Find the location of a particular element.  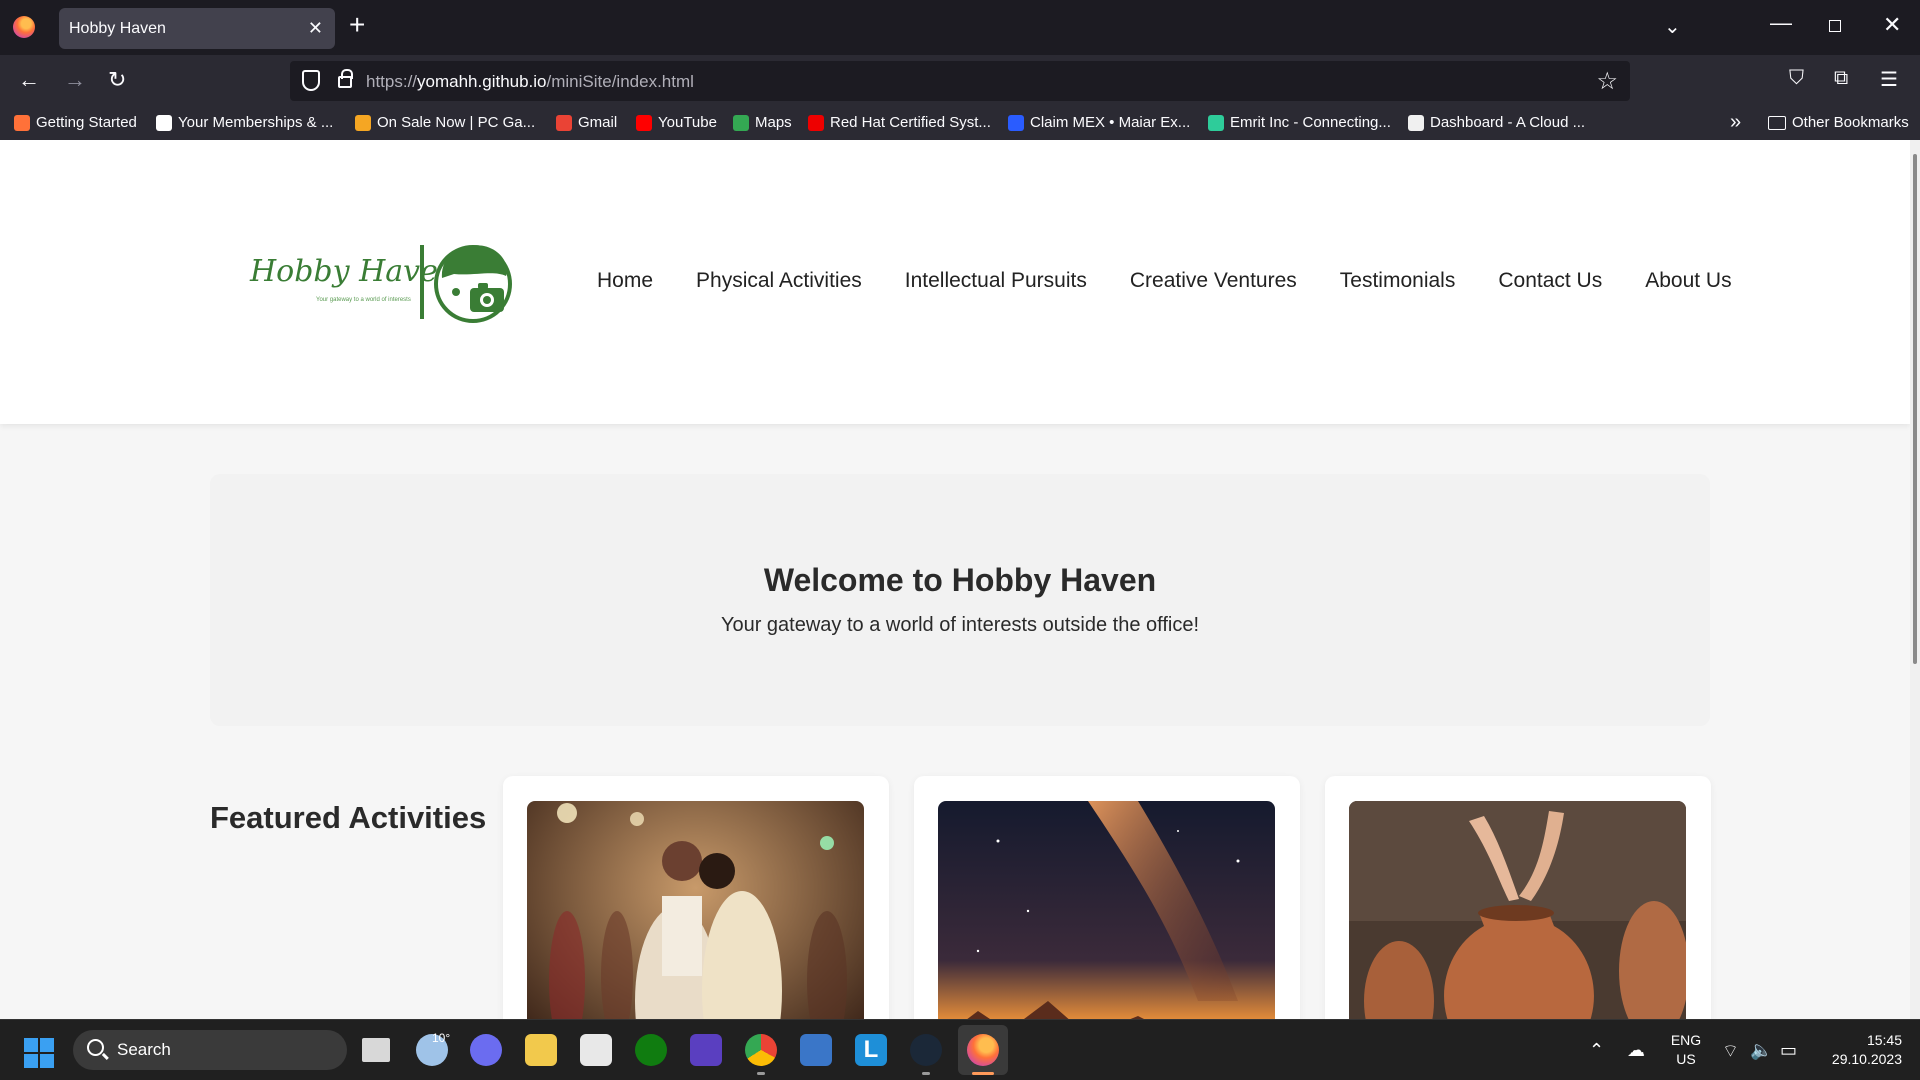

wifi-icon: ⌔ is located at coordinates (1730, 1051).